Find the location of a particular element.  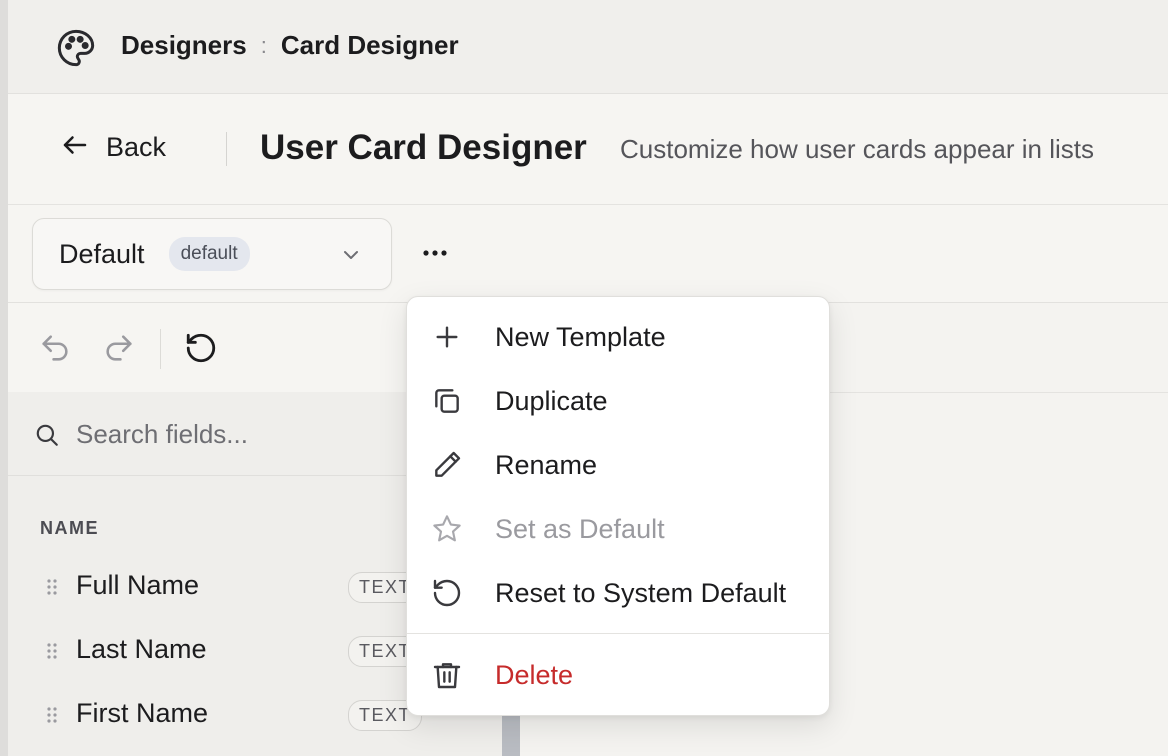

trash-icon is located at coordinates (447, 675).